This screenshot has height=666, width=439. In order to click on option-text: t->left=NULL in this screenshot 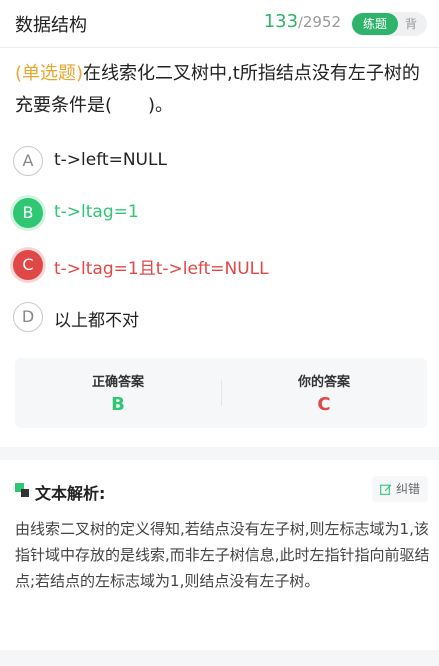, I will do `click(110, 160)`.